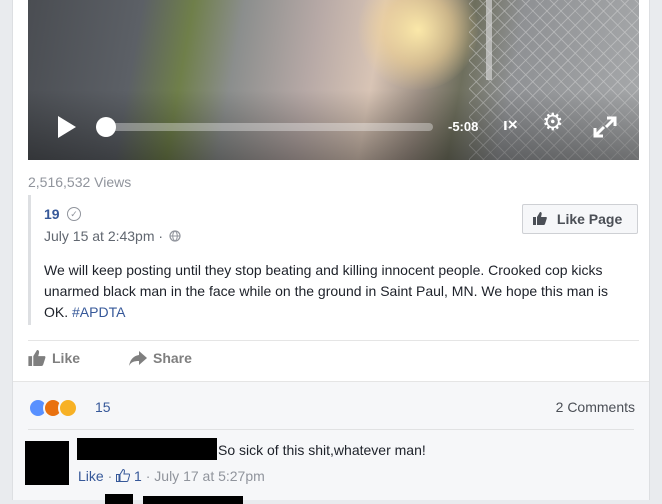 The width and height of the screenshot is (662, 504). What do you see at coordinates (175, 236) in the screenshot?
I see `globe-icon` at bounding box center [175, 236].